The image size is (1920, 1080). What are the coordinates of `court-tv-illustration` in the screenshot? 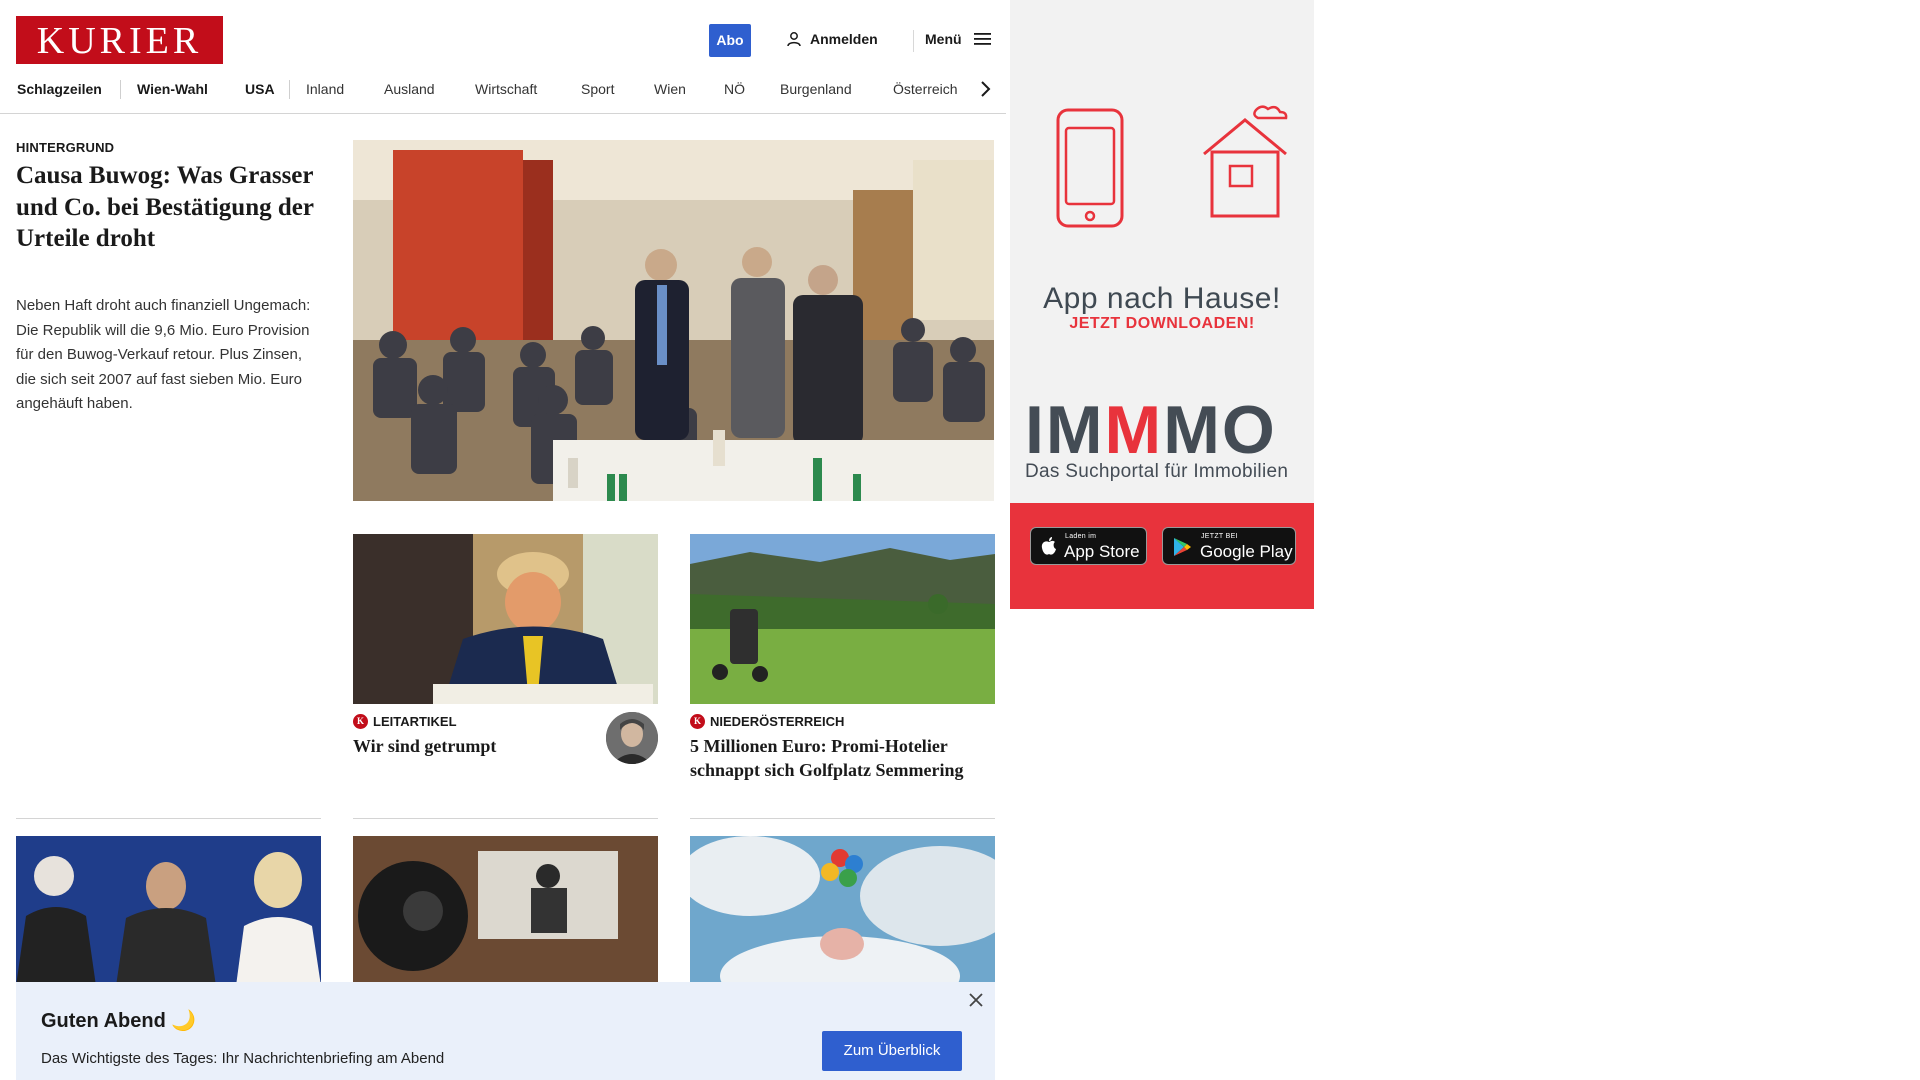 It's located at (505, 911).